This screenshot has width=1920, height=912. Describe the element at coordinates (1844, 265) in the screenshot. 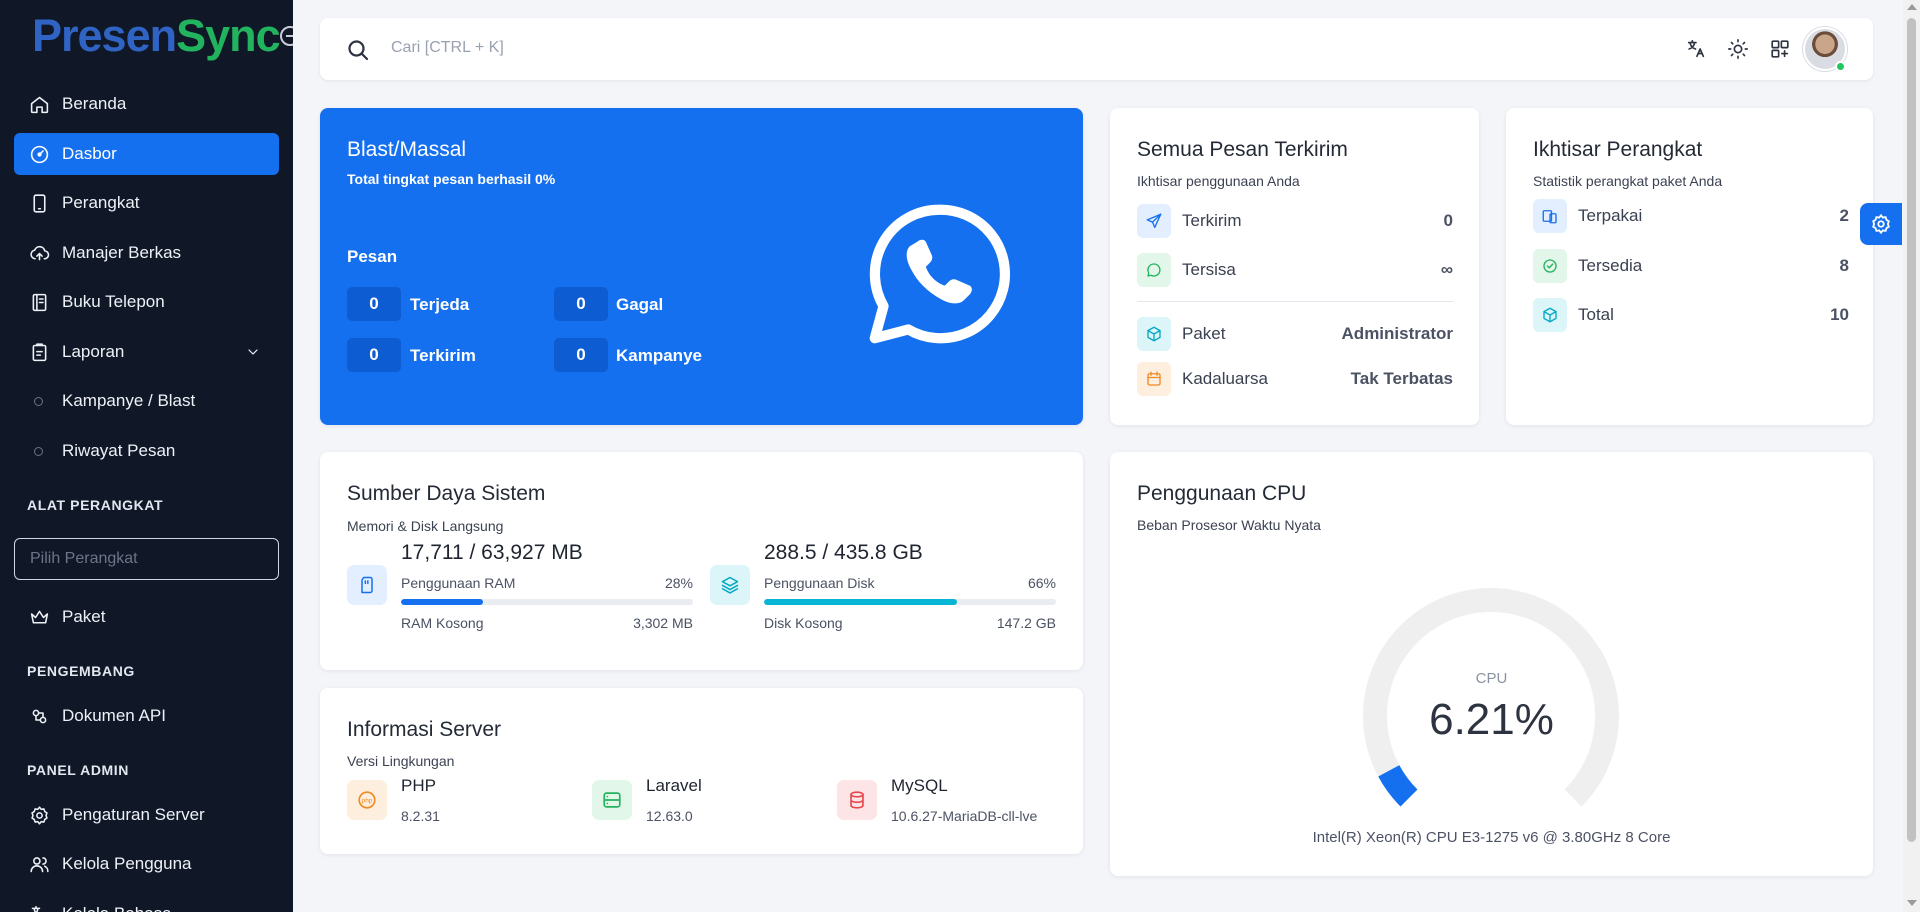

I see `devices-row-value: 8` at that location.